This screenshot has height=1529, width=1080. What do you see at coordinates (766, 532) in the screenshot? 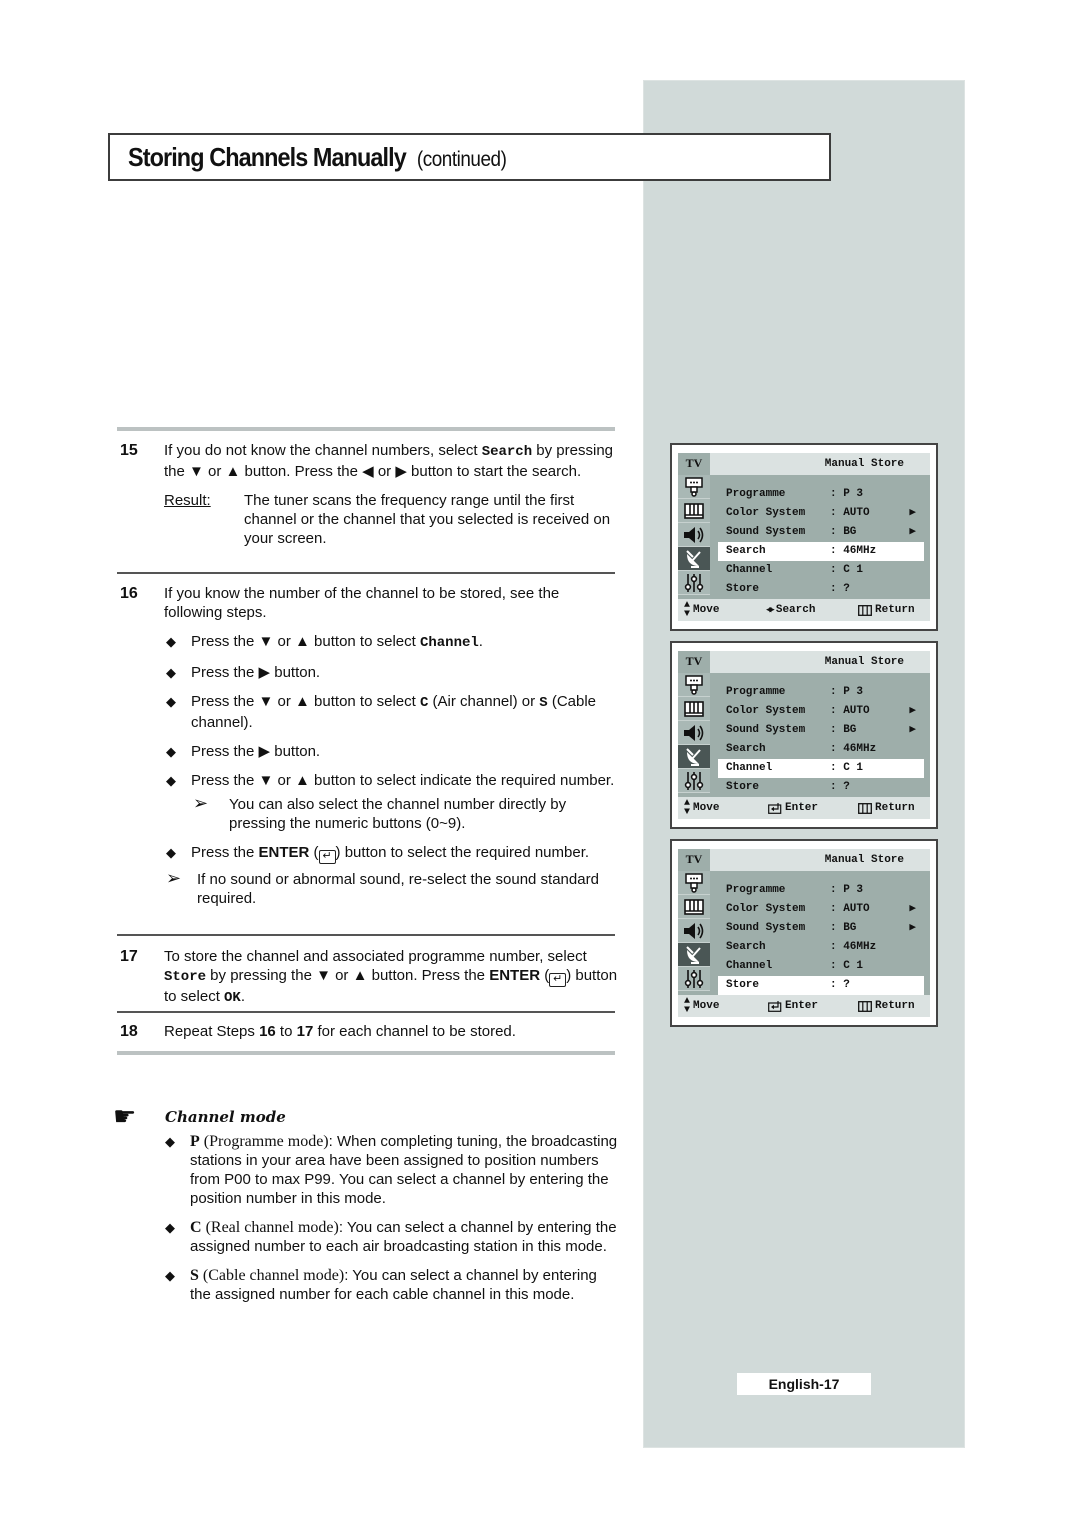
I see `osd-row-label: Sound System` at bounding box center [766, 532].